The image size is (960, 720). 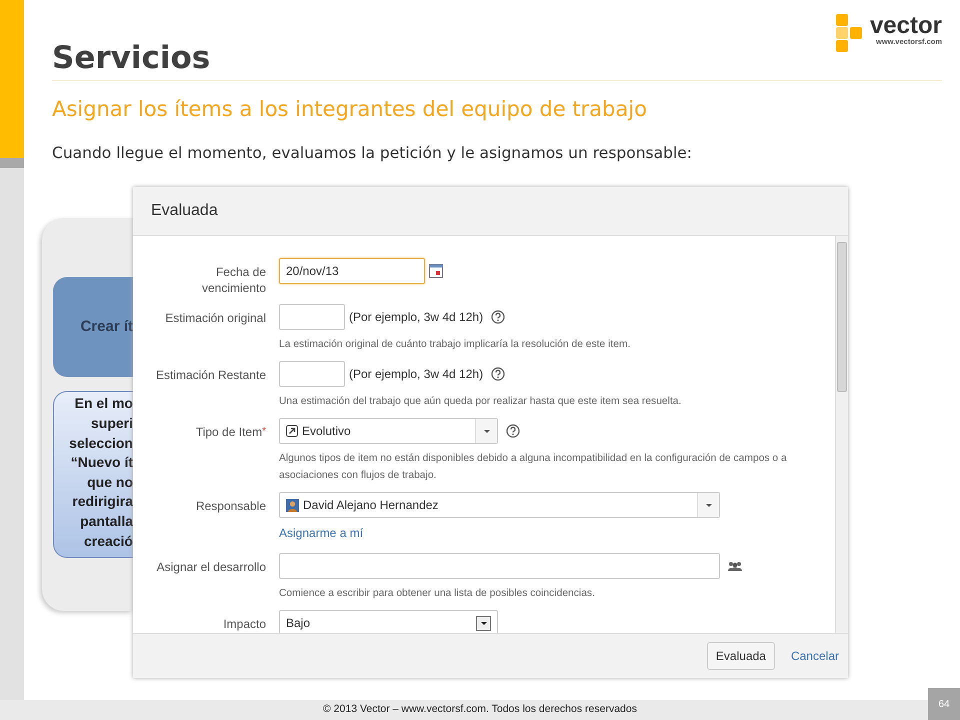 What do you see at coordinates (321, 533) in the screenshot?
I see `assign-to-me-link: Asignarme a mí` at bounding box center [321, 533].